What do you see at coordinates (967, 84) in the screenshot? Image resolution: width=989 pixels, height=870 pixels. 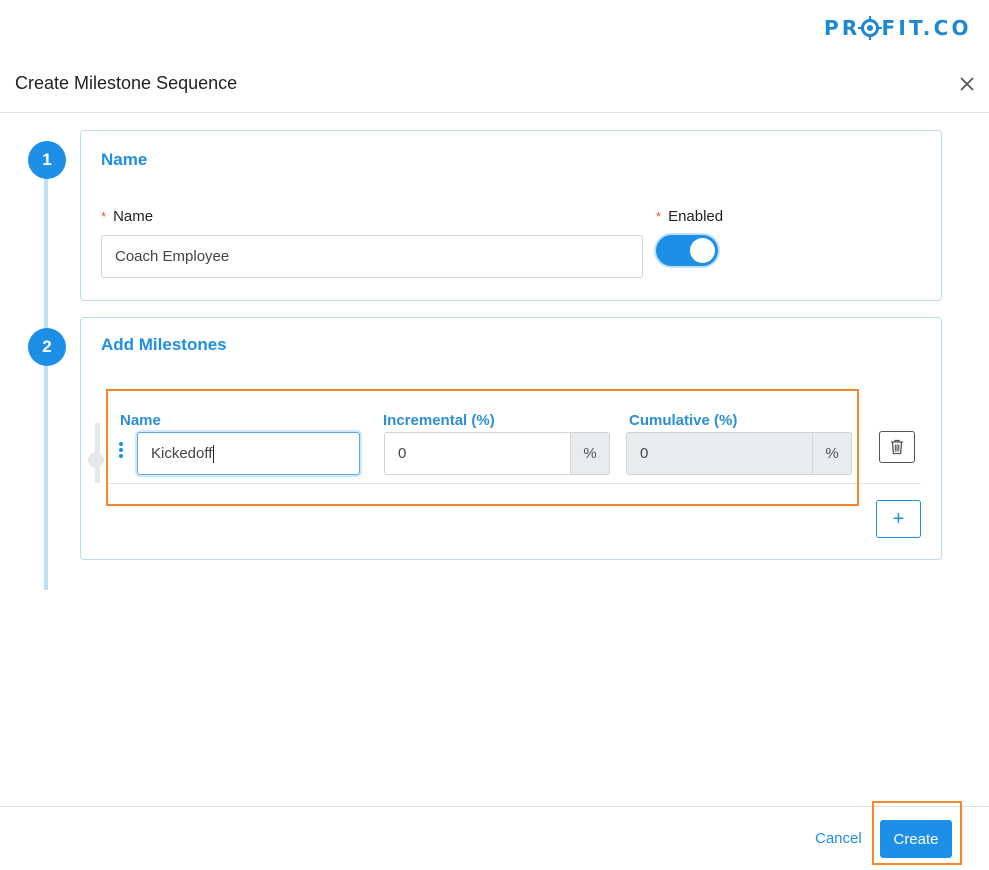 I see `close-icon` at bounding box center [967, 84].